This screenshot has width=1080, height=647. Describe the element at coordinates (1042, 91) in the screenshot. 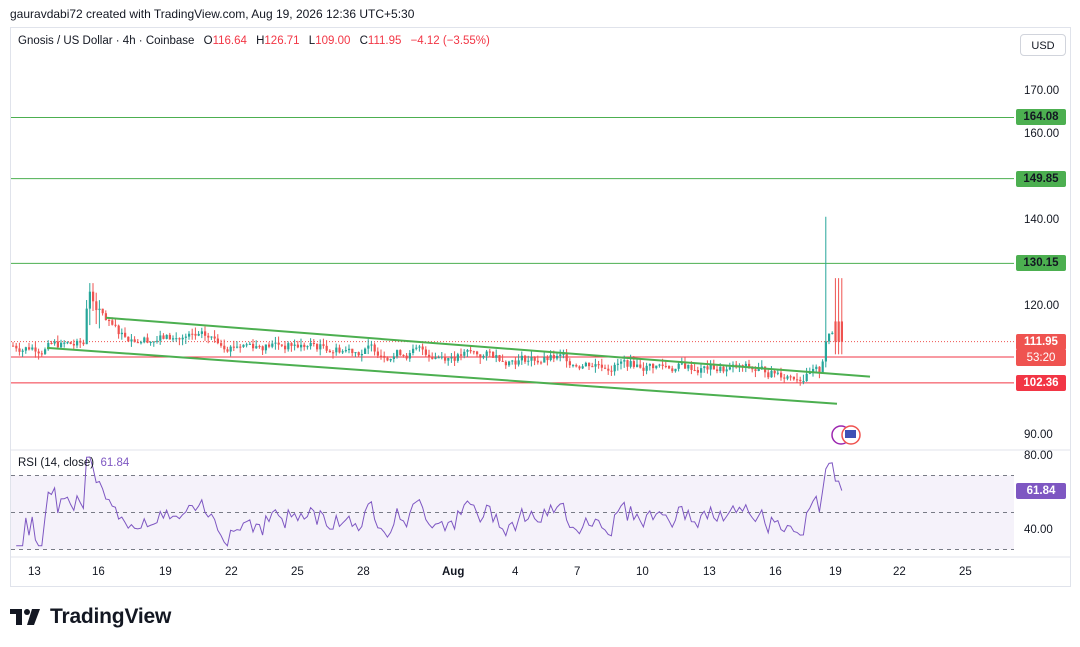

I see `price-axis-tick: 170.00` at that location.